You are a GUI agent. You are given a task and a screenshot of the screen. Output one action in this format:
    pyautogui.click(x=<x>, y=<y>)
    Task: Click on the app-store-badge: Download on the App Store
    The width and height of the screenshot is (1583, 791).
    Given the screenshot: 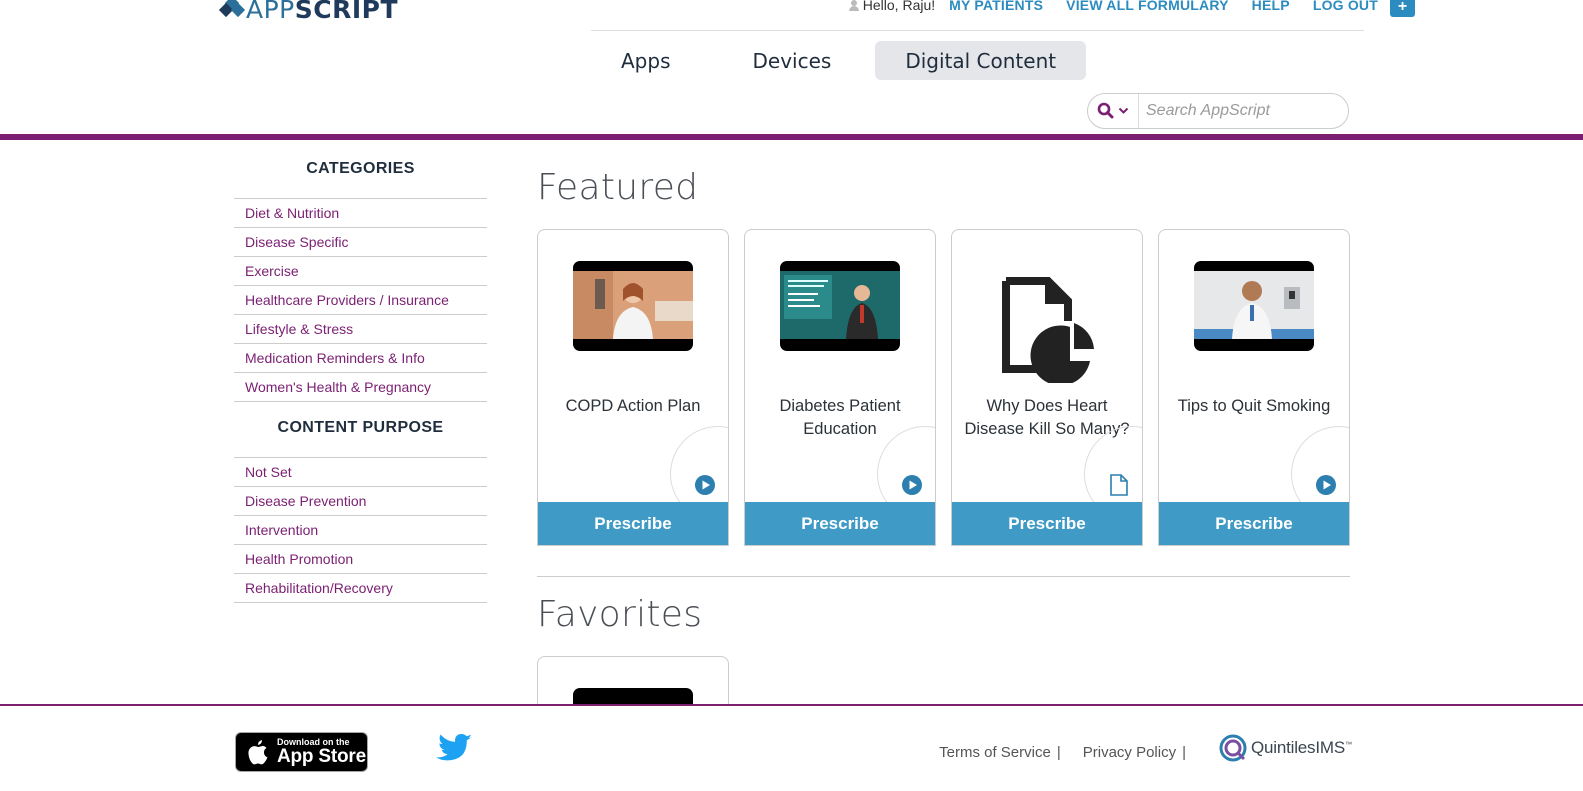 What is the action you would take?
    pyautogui.click(x=301, y=752)
    